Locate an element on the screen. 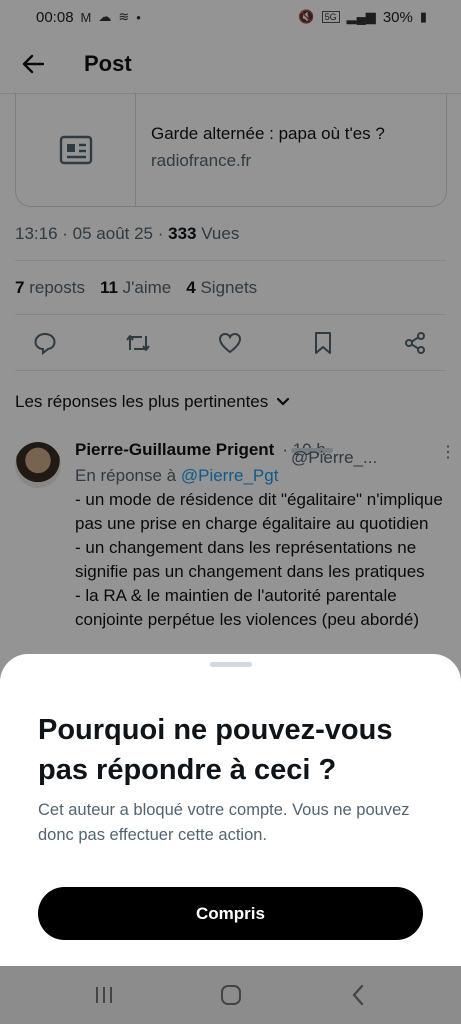 The image size is (461, 1024). recents-icon is located at coordinates (104, 995).